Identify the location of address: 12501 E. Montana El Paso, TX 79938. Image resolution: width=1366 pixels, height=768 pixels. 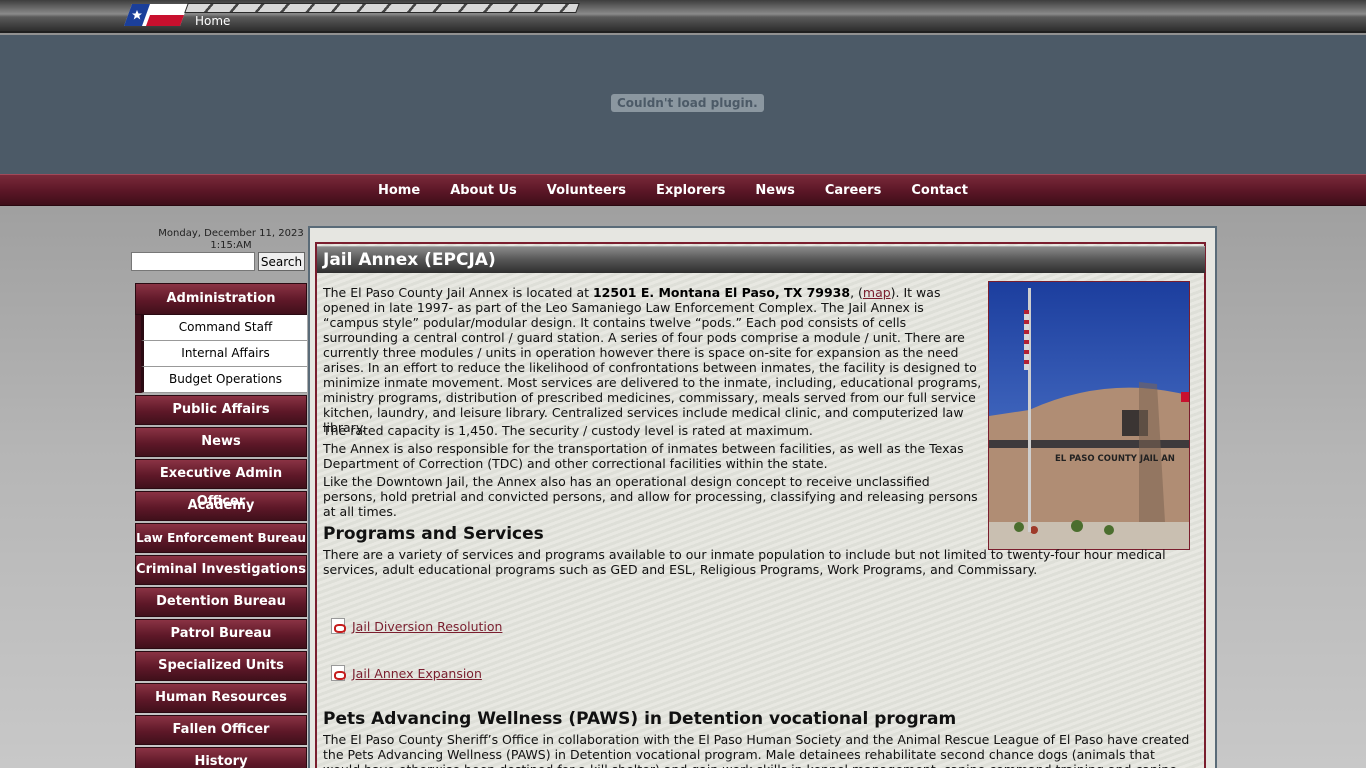
(721, 292).